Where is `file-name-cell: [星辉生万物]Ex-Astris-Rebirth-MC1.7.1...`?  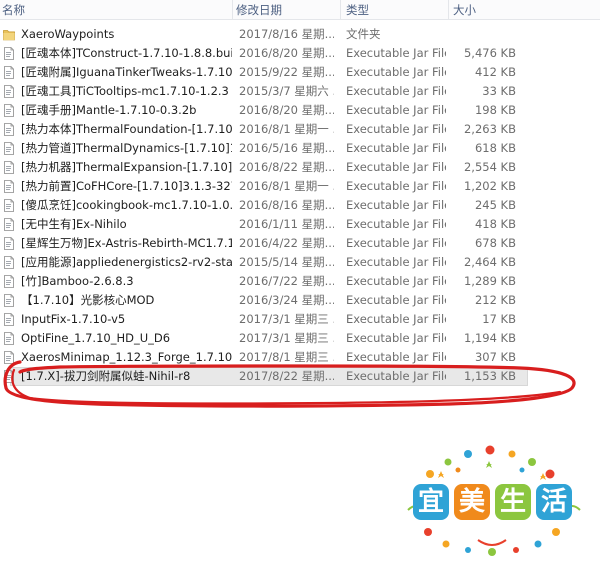
file-name-cell: [星辉生万物]Ex-Astris-Rebirth-MC1.7.1... is located at coordinates (116, 243).